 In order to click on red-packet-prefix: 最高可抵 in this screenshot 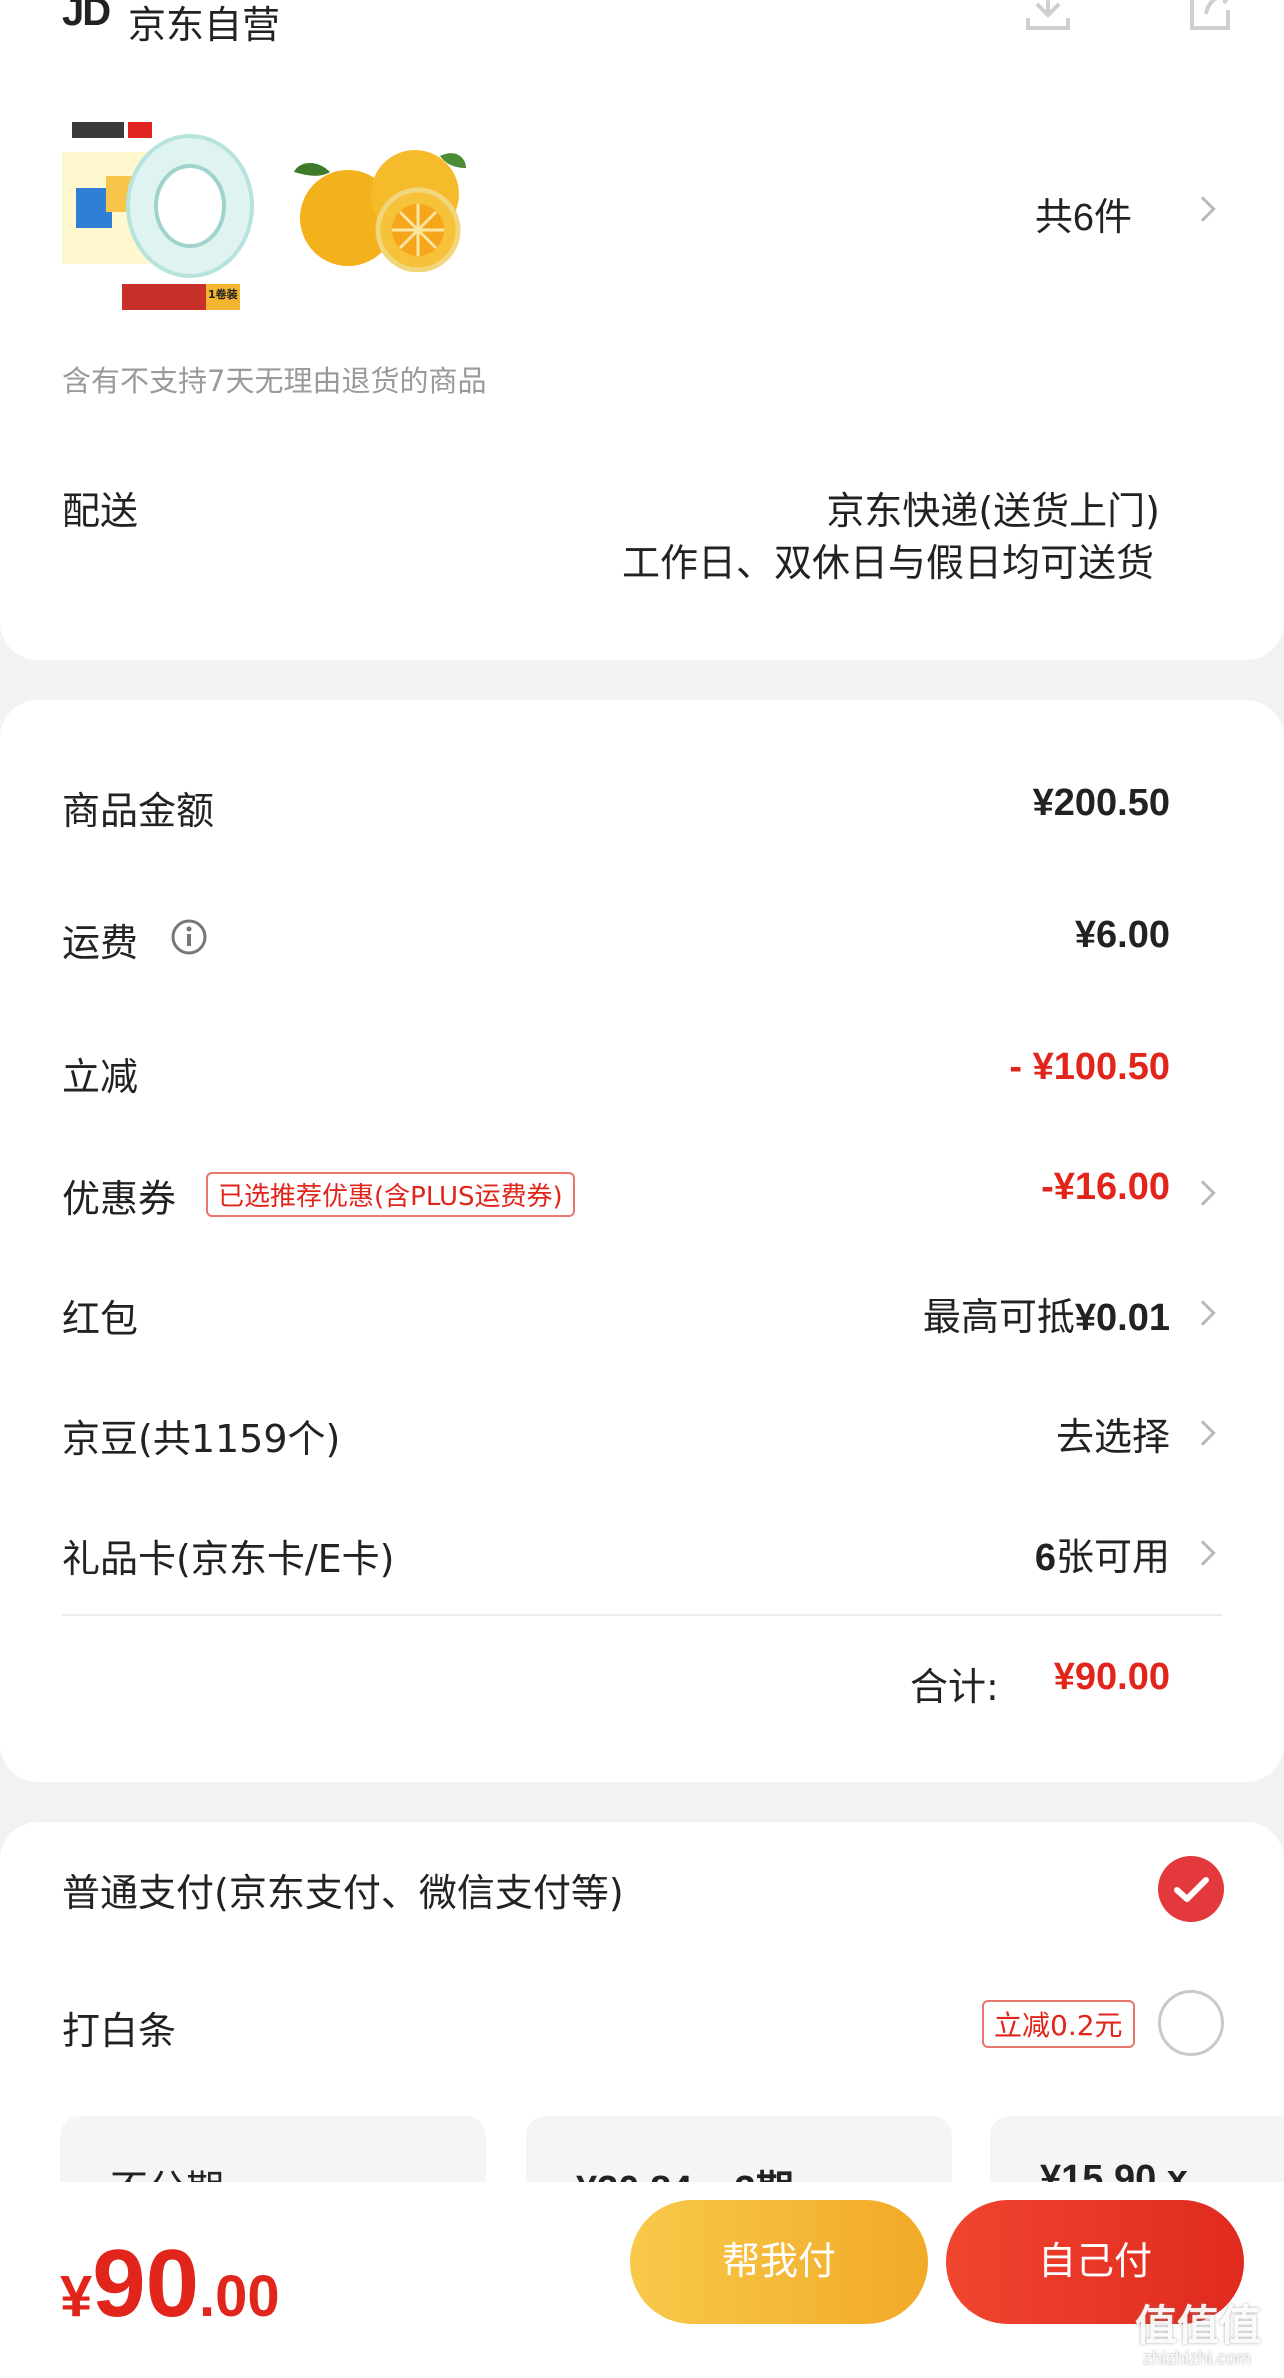, I will do `click(998, 1317)`.